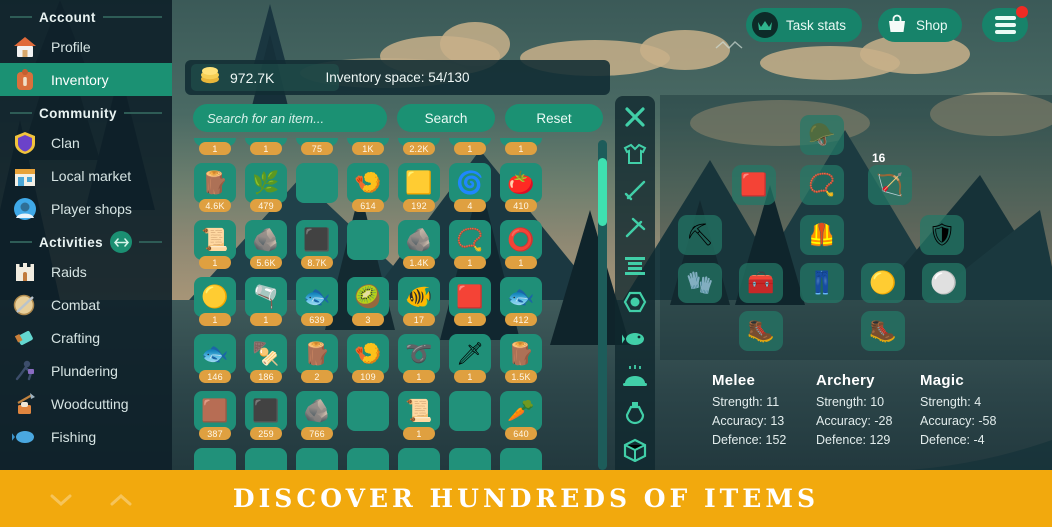  What do you see at coordinates (602, 305) in the screenshot?
I see `inventory-scrollbar` at bounding box center [602, 305].